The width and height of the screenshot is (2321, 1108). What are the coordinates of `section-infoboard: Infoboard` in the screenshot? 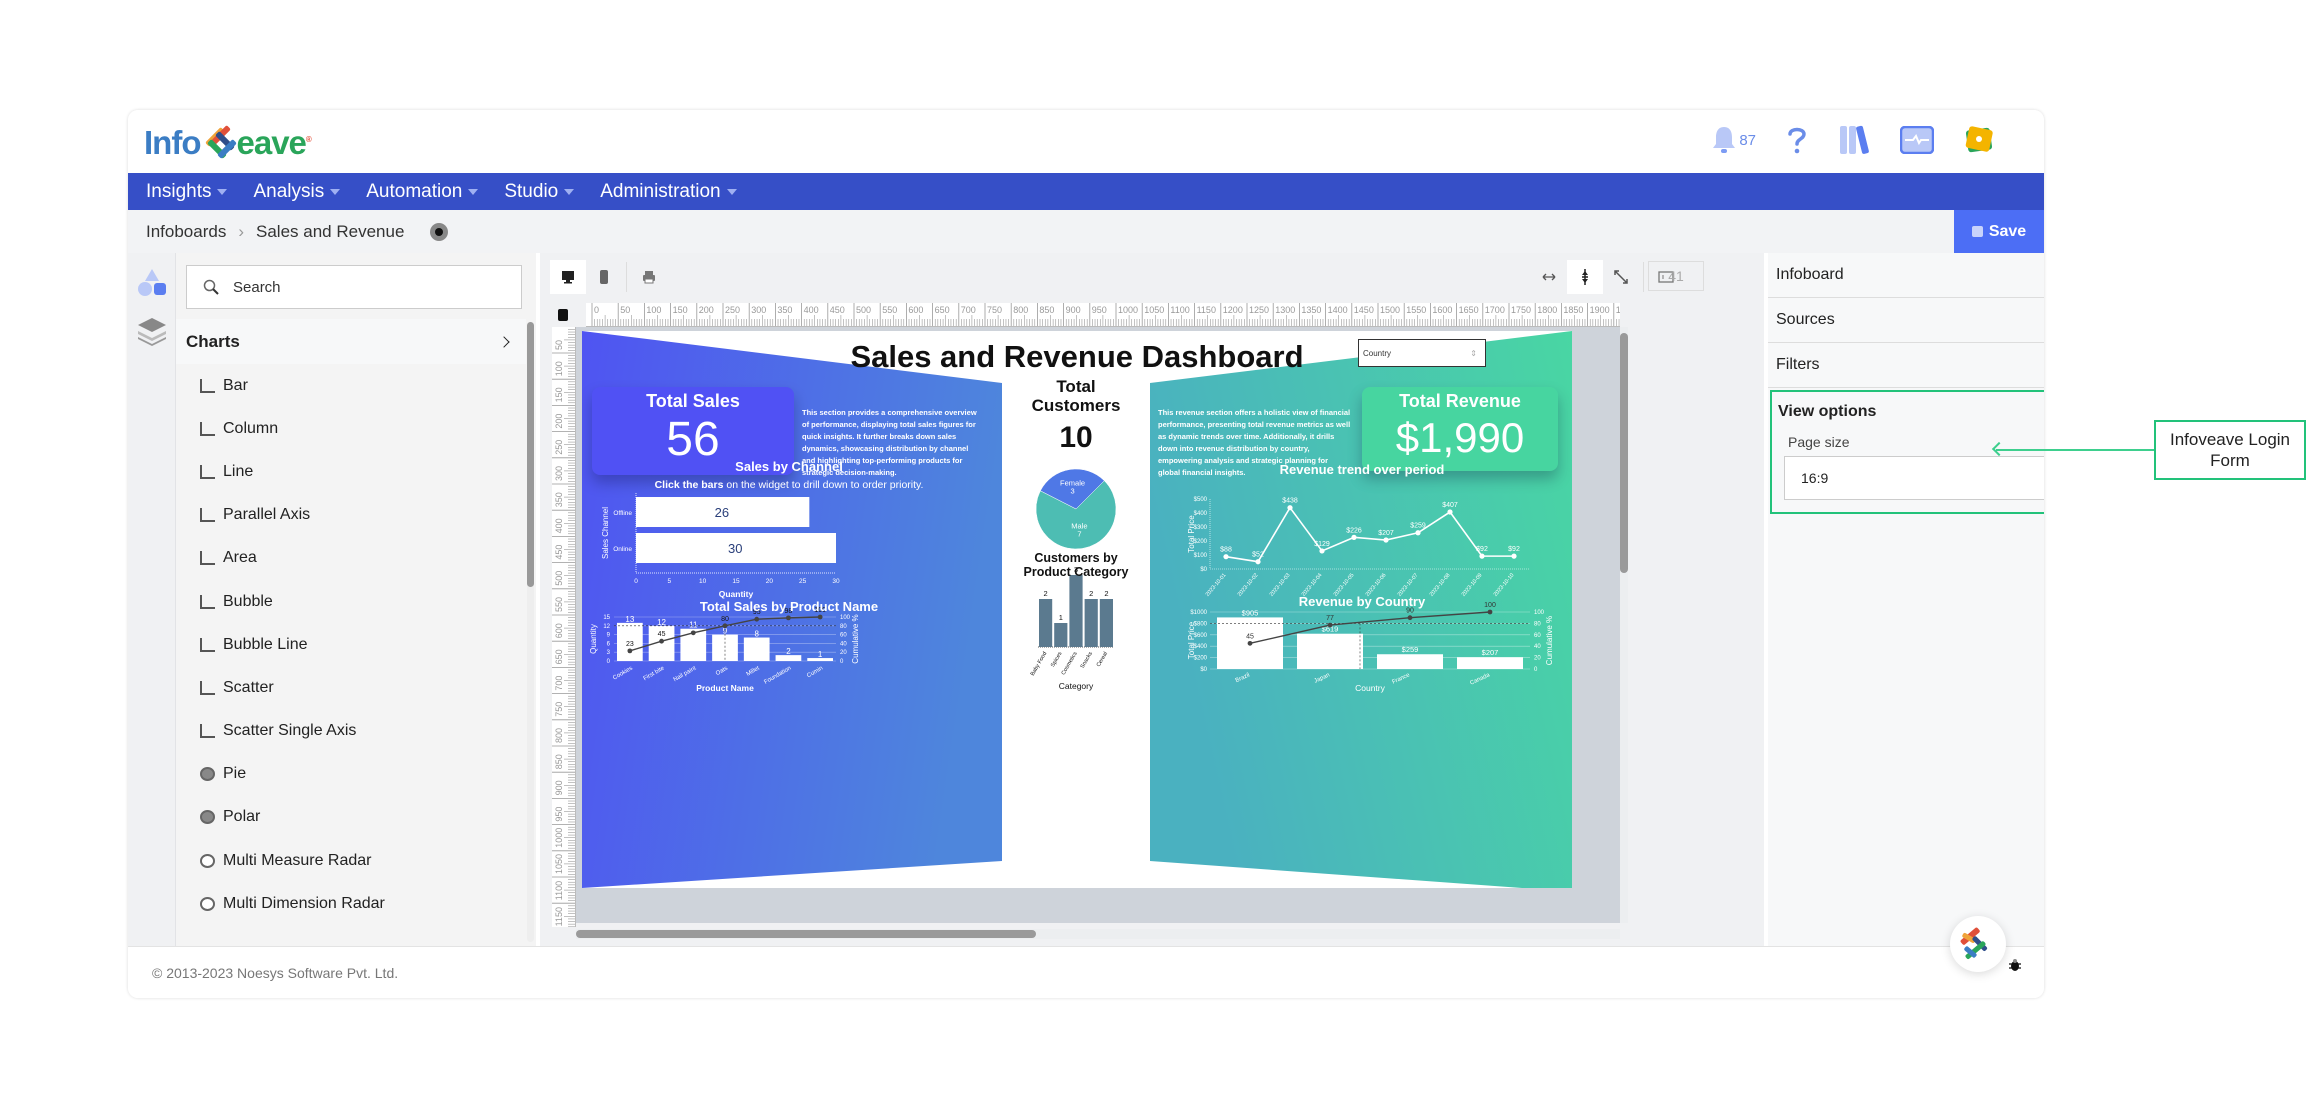 It's located at (1906, 275).